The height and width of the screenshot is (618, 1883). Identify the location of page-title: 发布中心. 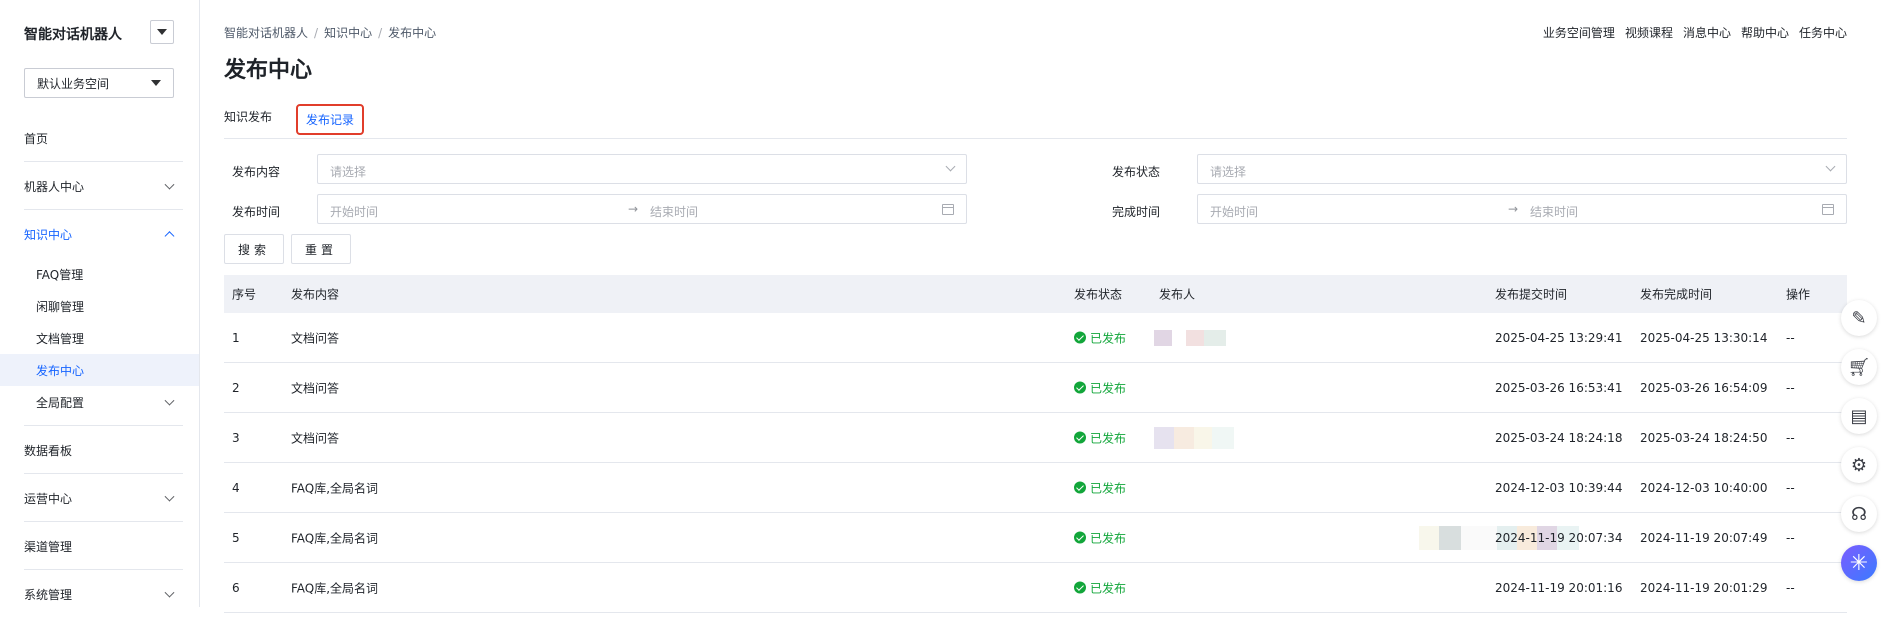
(268, 70).